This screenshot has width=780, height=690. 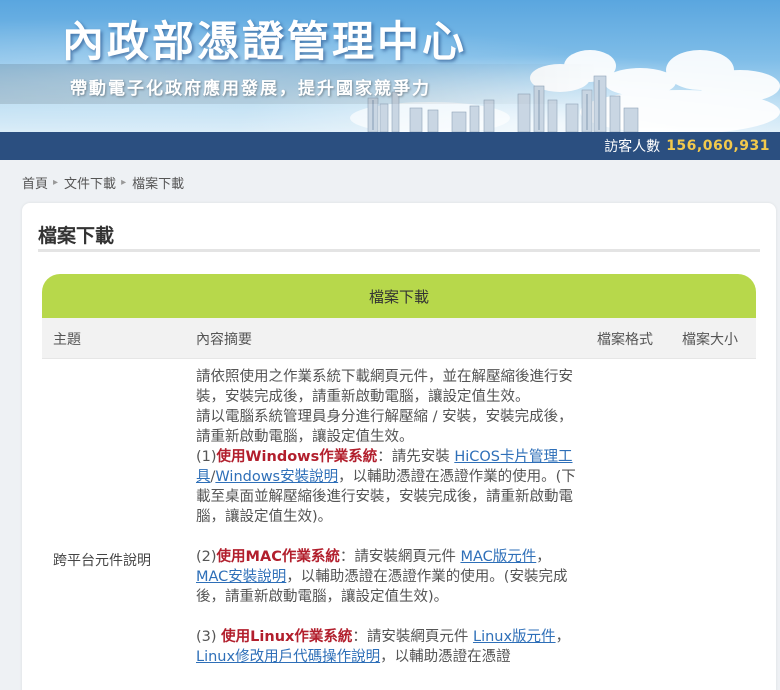 I want to click on row-topic: 跨平台元件說明, so click(x=102, y=561).